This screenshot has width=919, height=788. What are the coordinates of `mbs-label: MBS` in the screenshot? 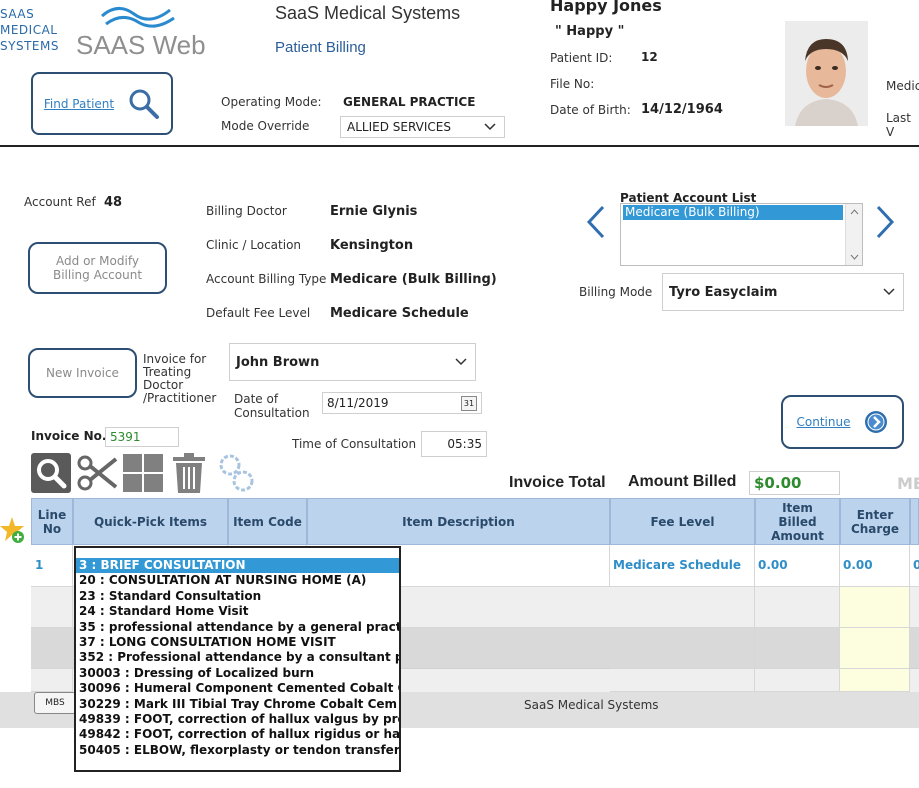 It's located at (55, 703).